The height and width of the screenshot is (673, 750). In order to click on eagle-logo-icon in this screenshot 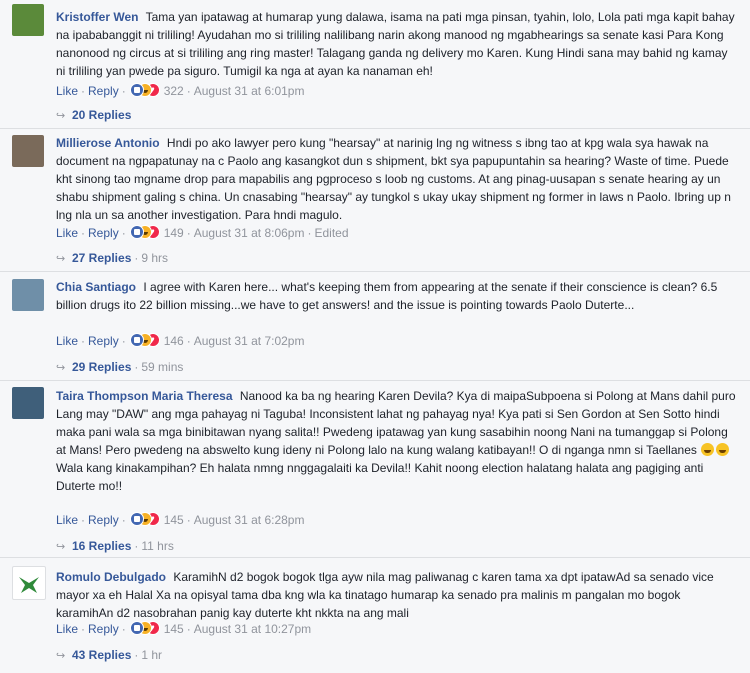, I will do `click(29, 585)`.